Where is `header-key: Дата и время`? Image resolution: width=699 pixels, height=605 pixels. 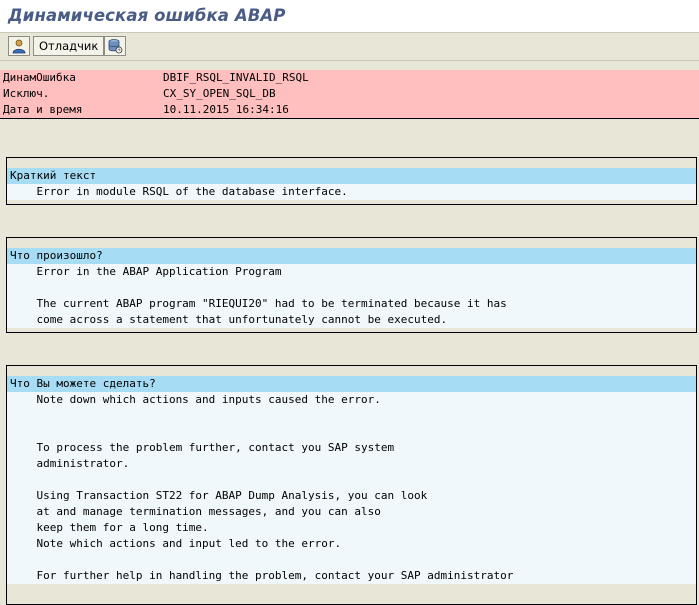 header-key: Дата и время is located at coordinates (43, 109).